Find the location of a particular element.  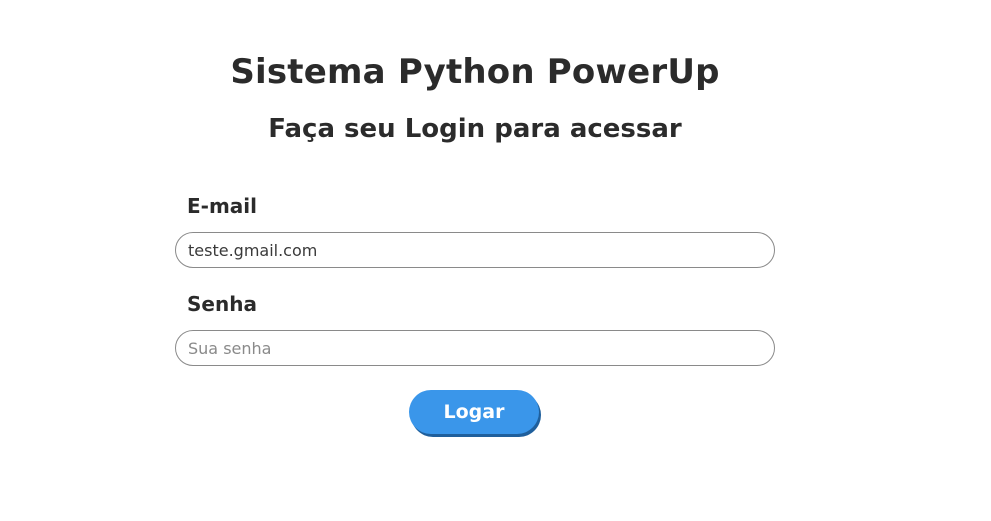

page-subtitle: Faça seu Login para acessar is located at coordinates (475, 129).